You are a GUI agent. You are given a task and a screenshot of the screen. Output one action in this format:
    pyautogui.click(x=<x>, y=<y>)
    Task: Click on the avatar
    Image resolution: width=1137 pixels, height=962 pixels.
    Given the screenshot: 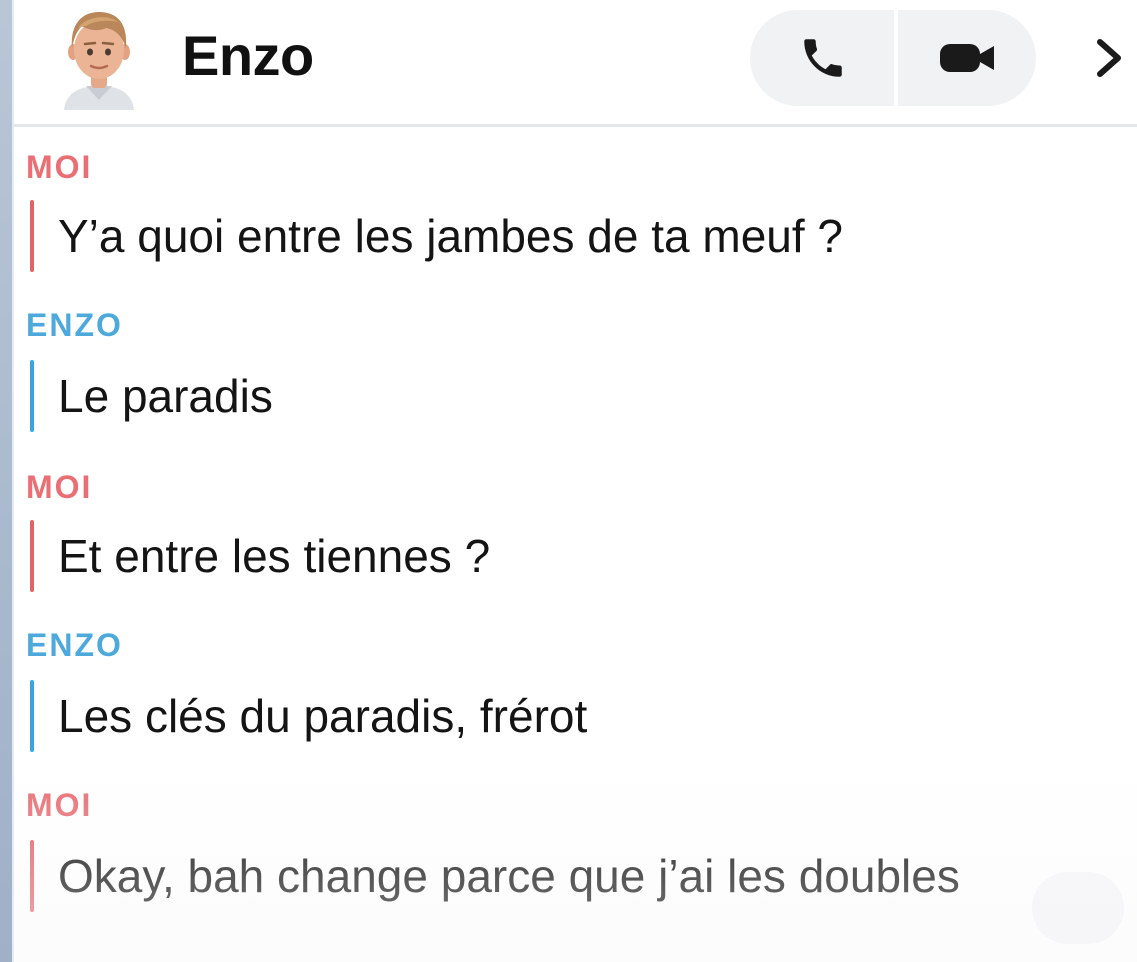 What is the action you would take?
    pyautogui.click(x=99, y=58)
    